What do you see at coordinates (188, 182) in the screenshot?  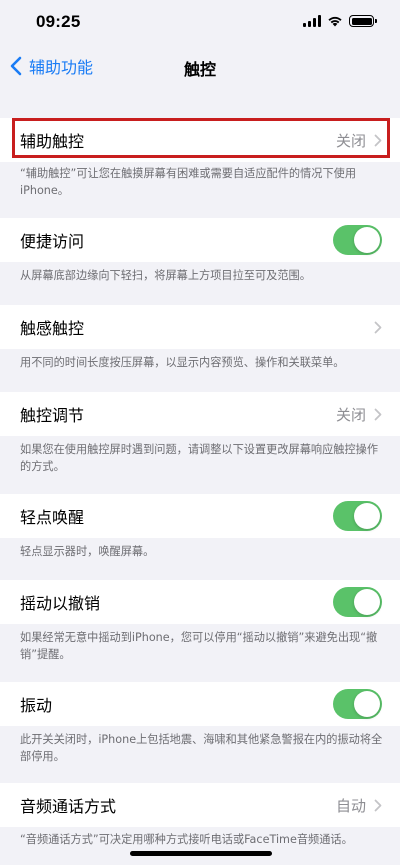 I see `footer-assistive-touch: “辅助触控”可让您在触摸屏幕有困难或需要自适应配件的情况下使用iPhone。` at bounding box center [188, 182].